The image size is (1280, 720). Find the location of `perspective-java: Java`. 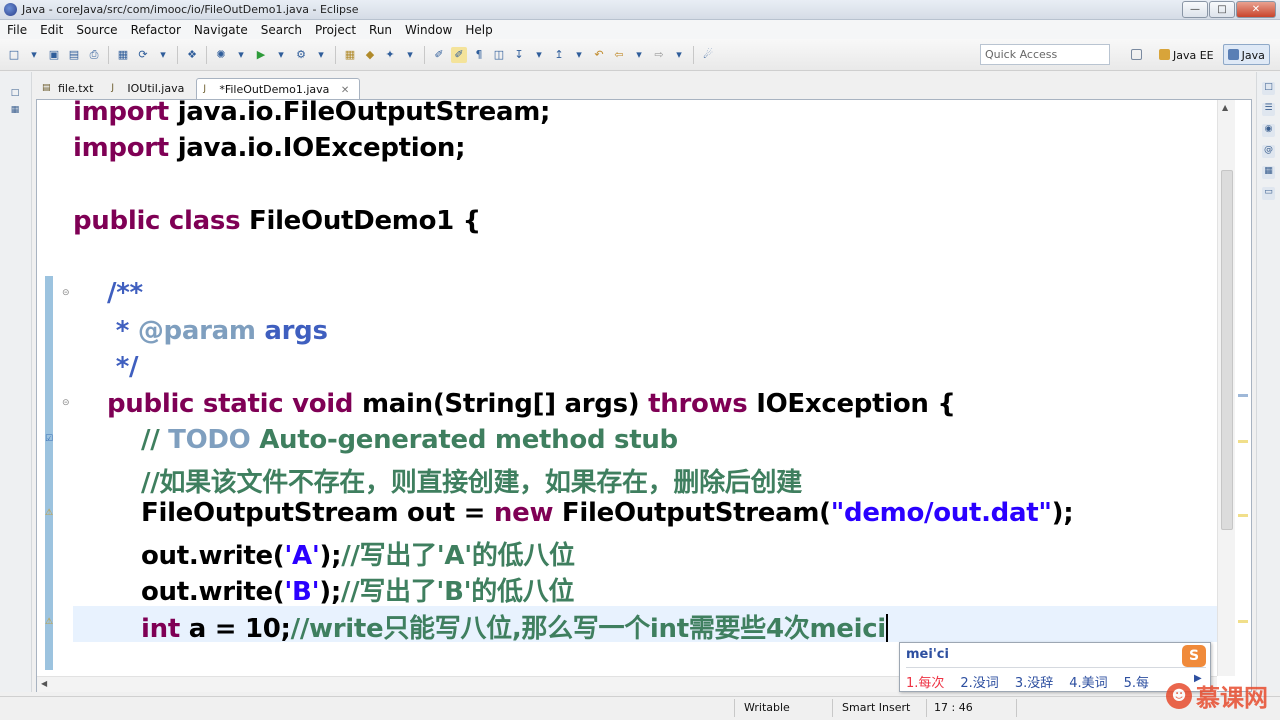

perspective-java: Java is located at coordinates (1246, 54).